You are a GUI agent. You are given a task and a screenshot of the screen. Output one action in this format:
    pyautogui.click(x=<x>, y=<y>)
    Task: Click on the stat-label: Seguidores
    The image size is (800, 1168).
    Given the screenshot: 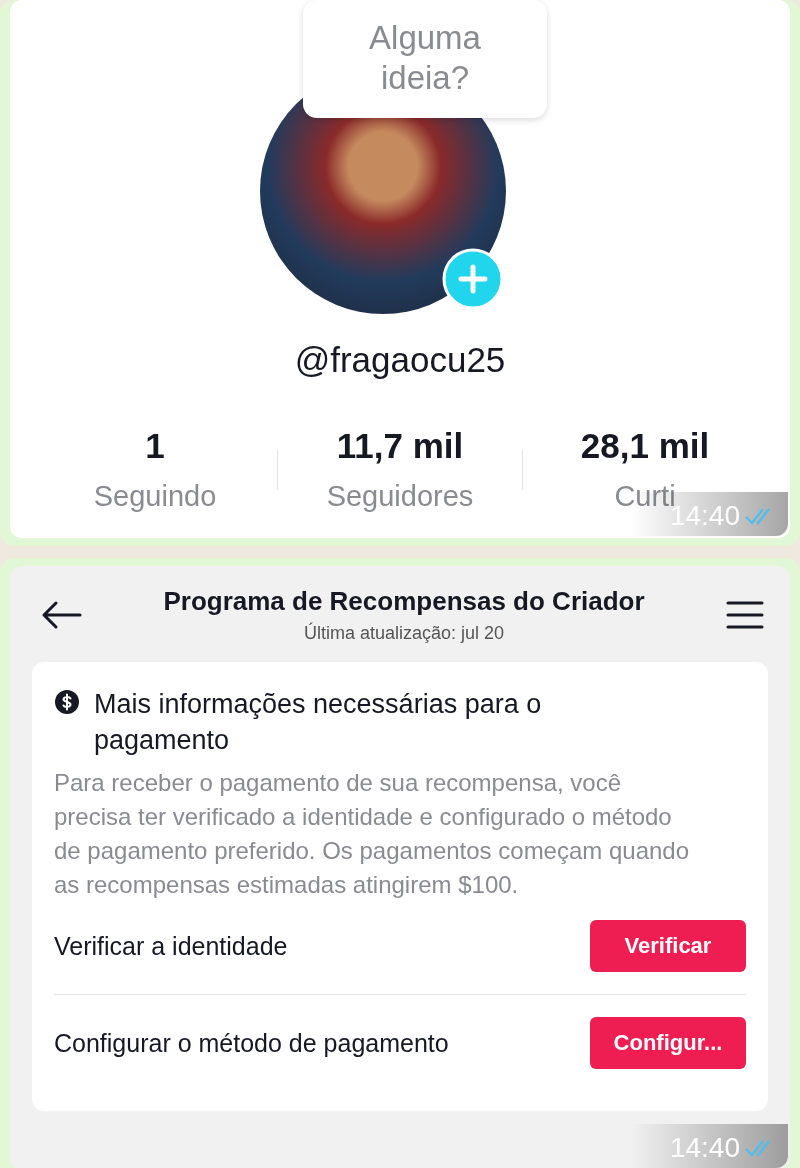 What is the action you would take?
    pyautogui.click(x=400, y=496)
    